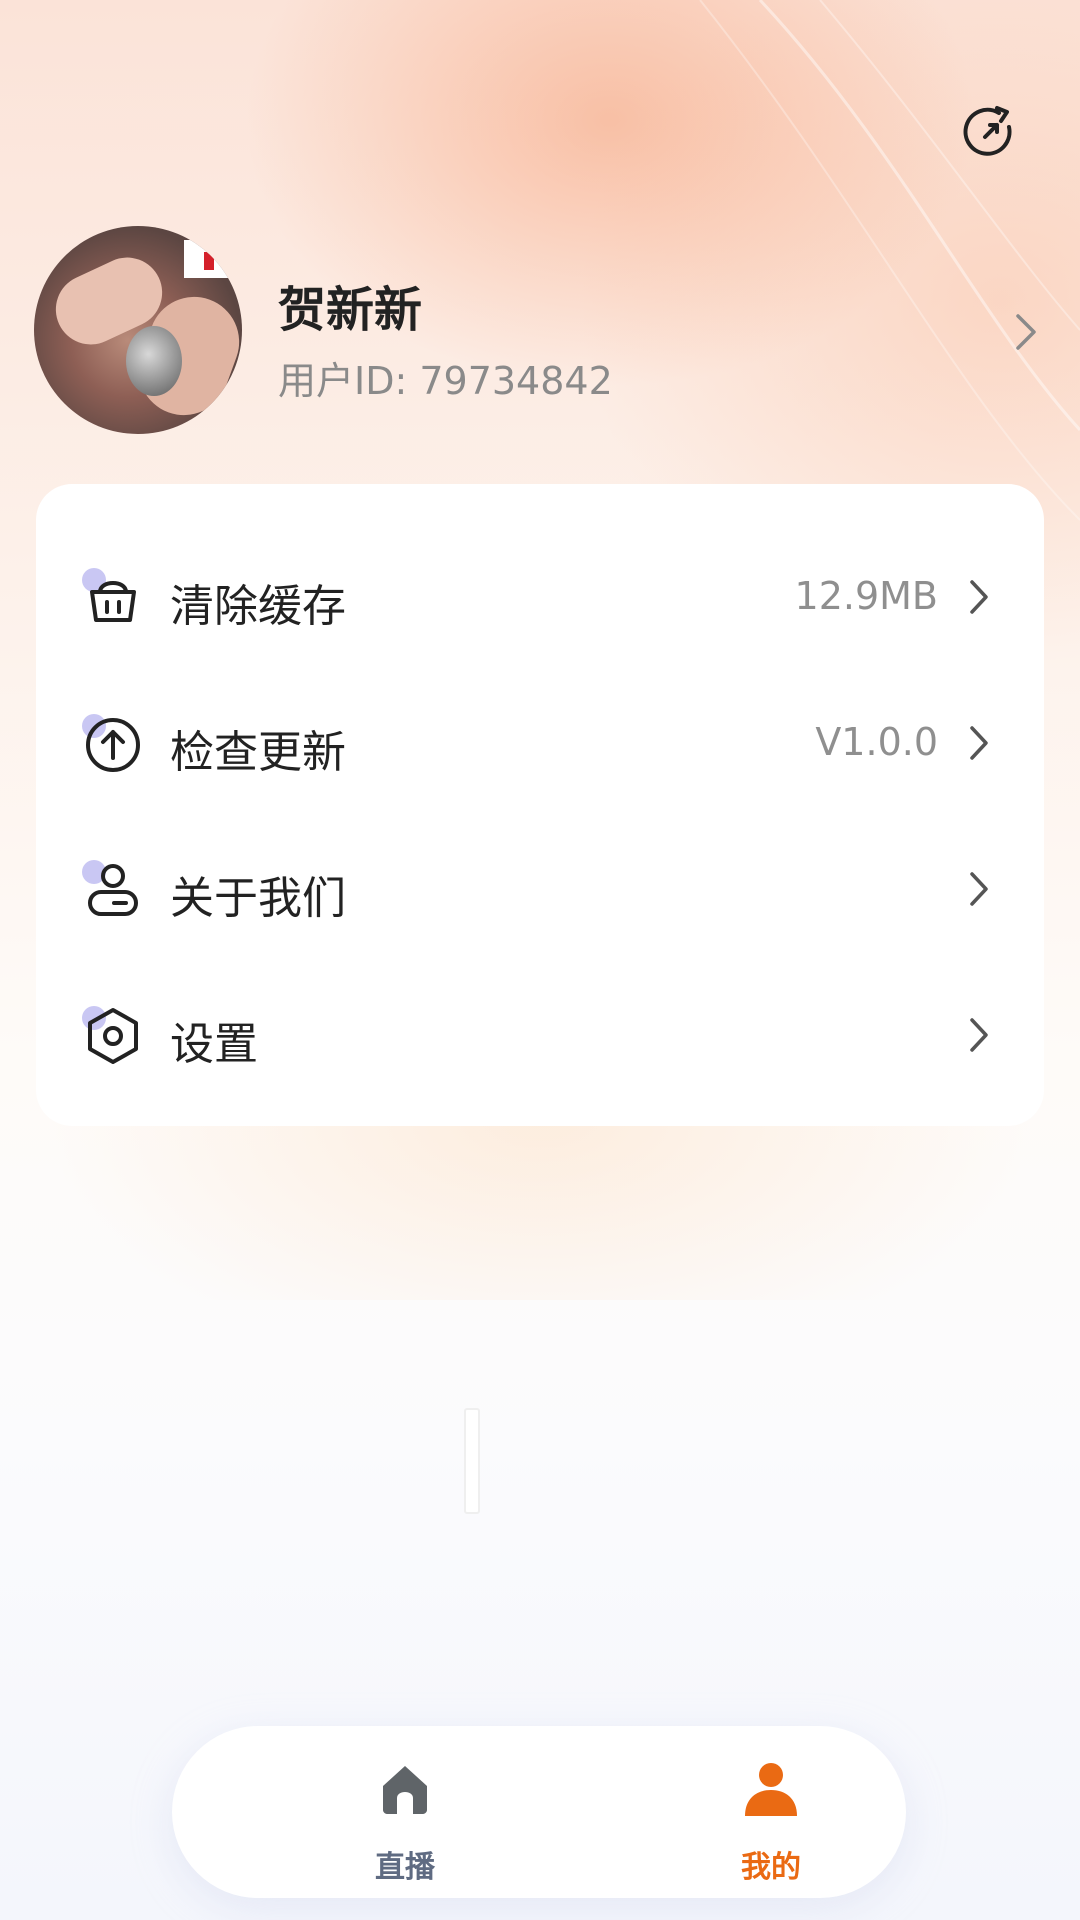 The width and height of the screenshot is (1080, 1920). I want to click on tab-label: 直播, so click(405, 1867).